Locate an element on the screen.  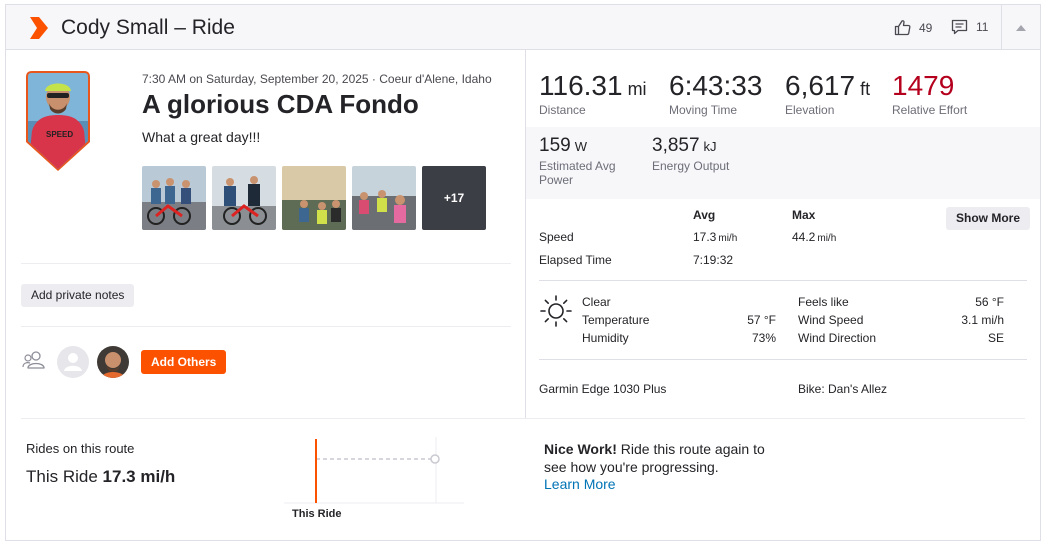
power-label: Estimated Avg Power is located at coordinates (577, 173).